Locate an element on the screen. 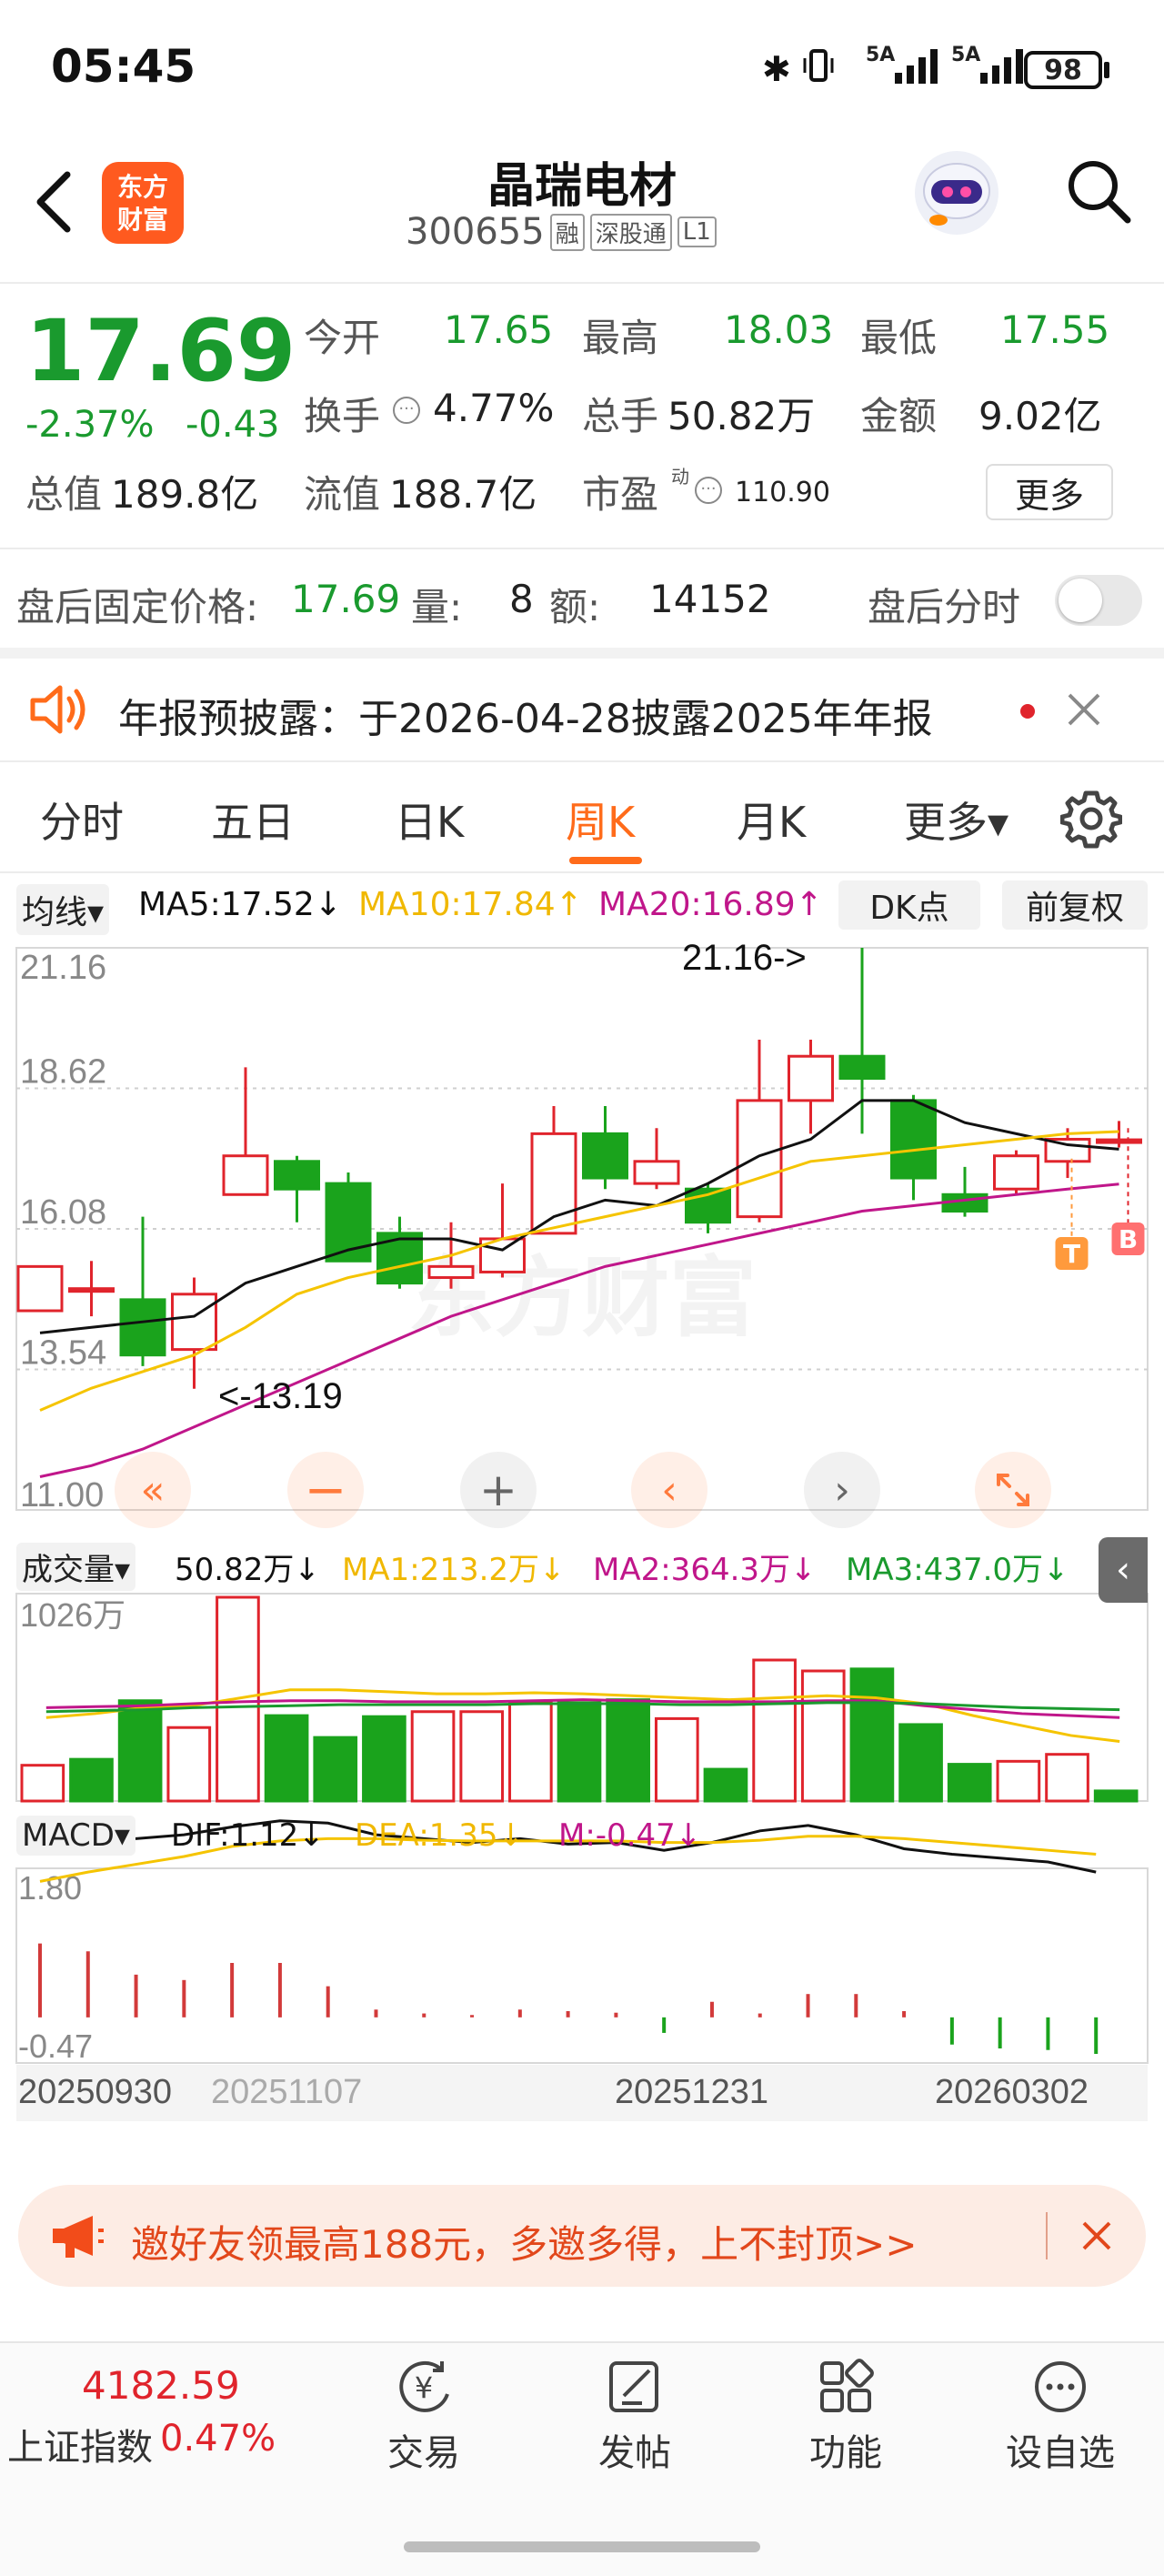 Image resolution: width=1164 pixels, height=2576 pixels. status-bar: 05:45 ✱ 5A 5A 98 is located at coordinates (582, 68).